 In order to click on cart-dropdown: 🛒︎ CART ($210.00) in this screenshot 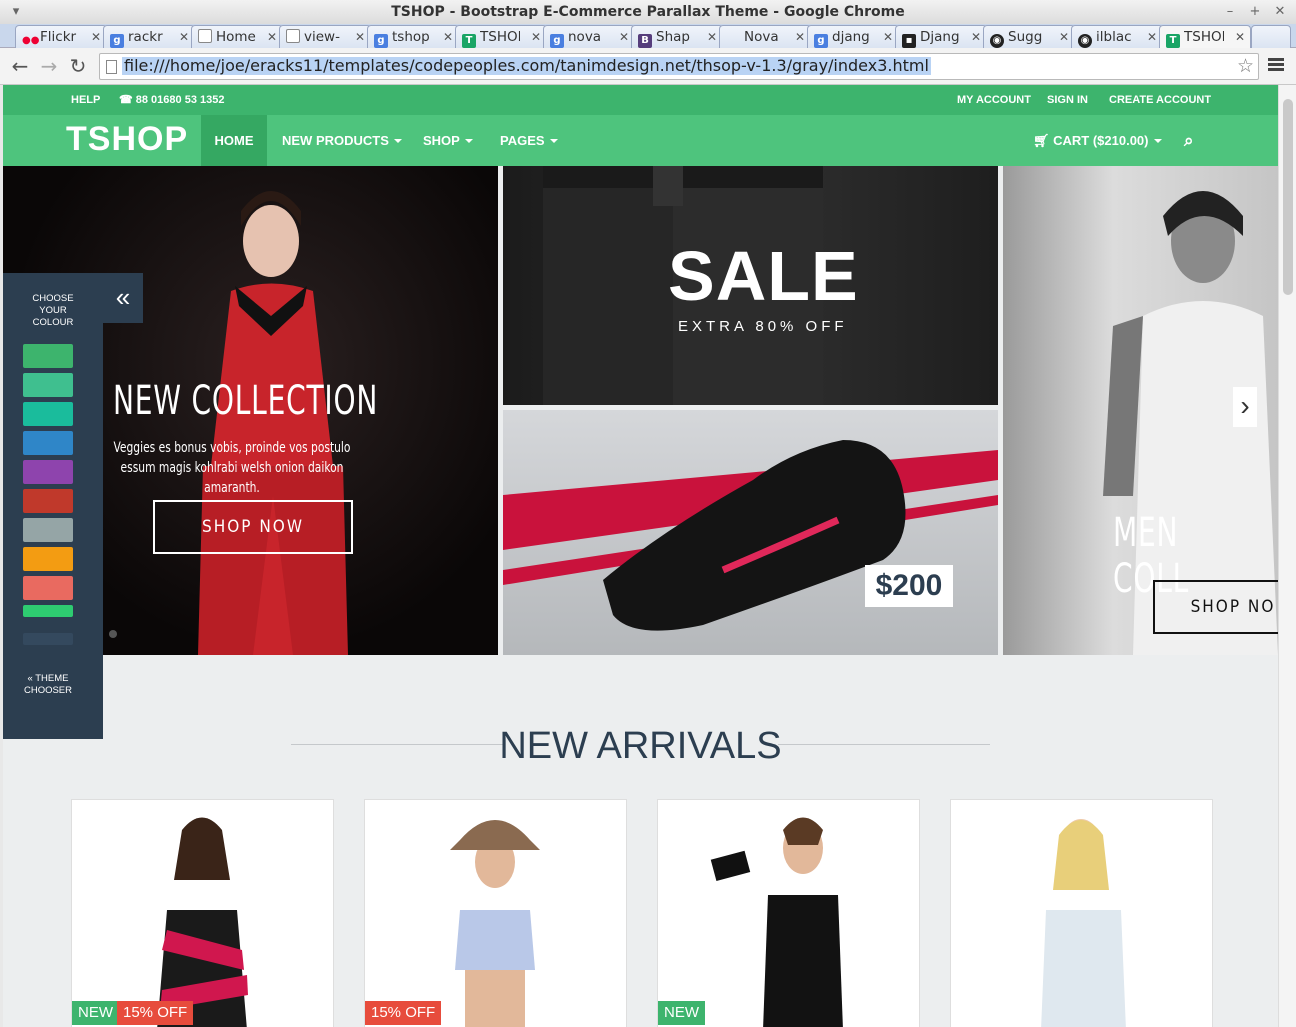, I will do `click(1097, 140)`.